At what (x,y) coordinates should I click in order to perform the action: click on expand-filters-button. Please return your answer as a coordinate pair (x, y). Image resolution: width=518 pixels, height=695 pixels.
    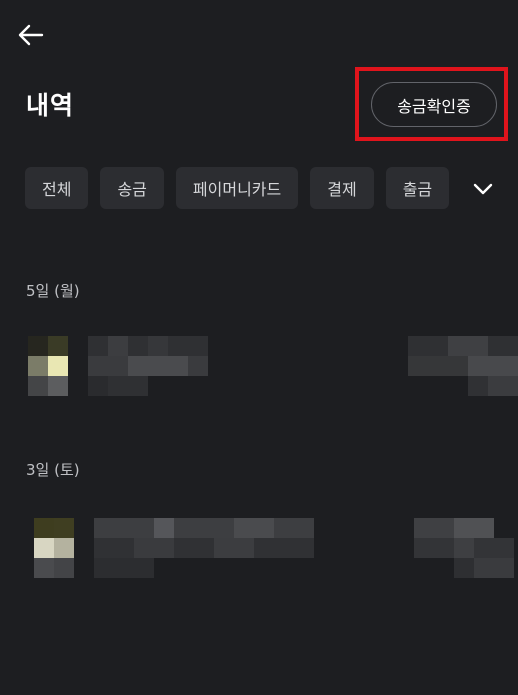
    Looking at the image, I should click on (483, 189).